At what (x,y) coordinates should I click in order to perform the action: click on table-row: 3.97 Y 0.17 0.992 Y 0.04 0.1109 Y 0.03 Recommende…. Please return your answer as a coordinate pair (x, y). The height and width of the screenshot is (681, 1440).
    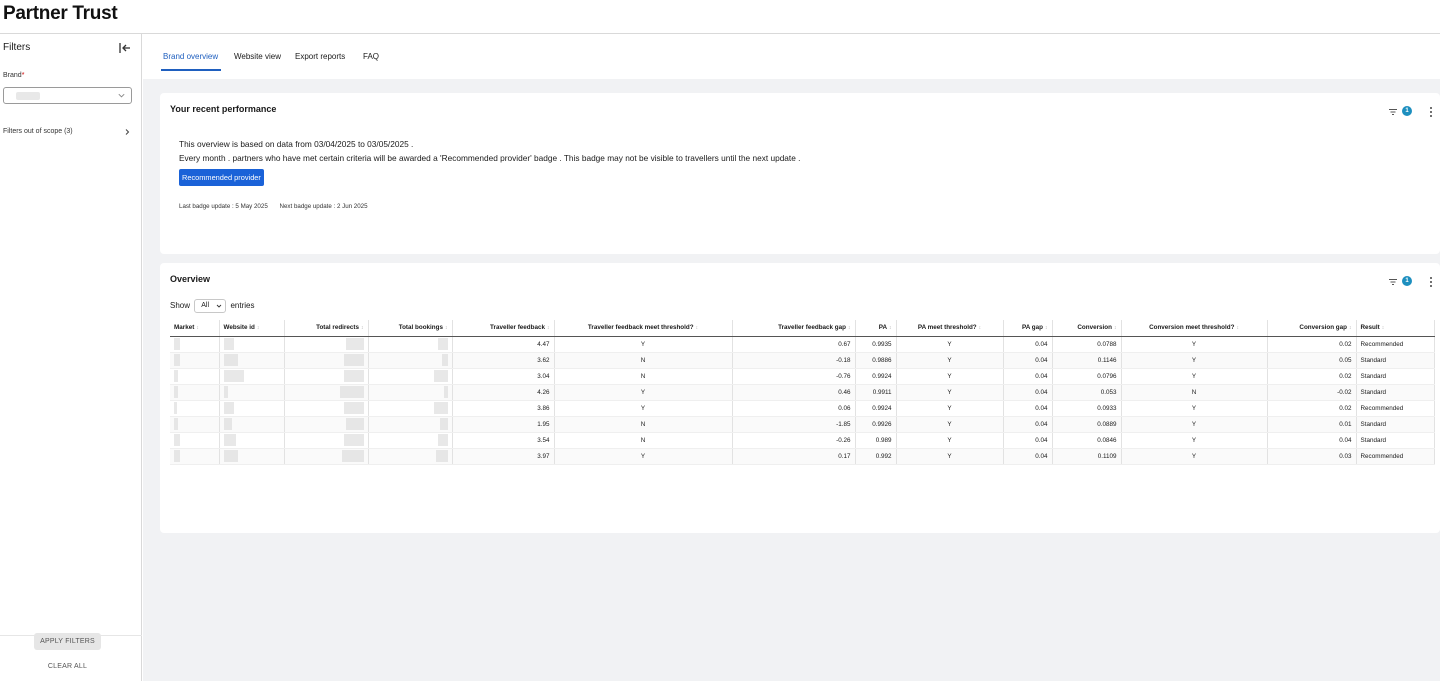
    Looking at the image, I should click on (802, 456).